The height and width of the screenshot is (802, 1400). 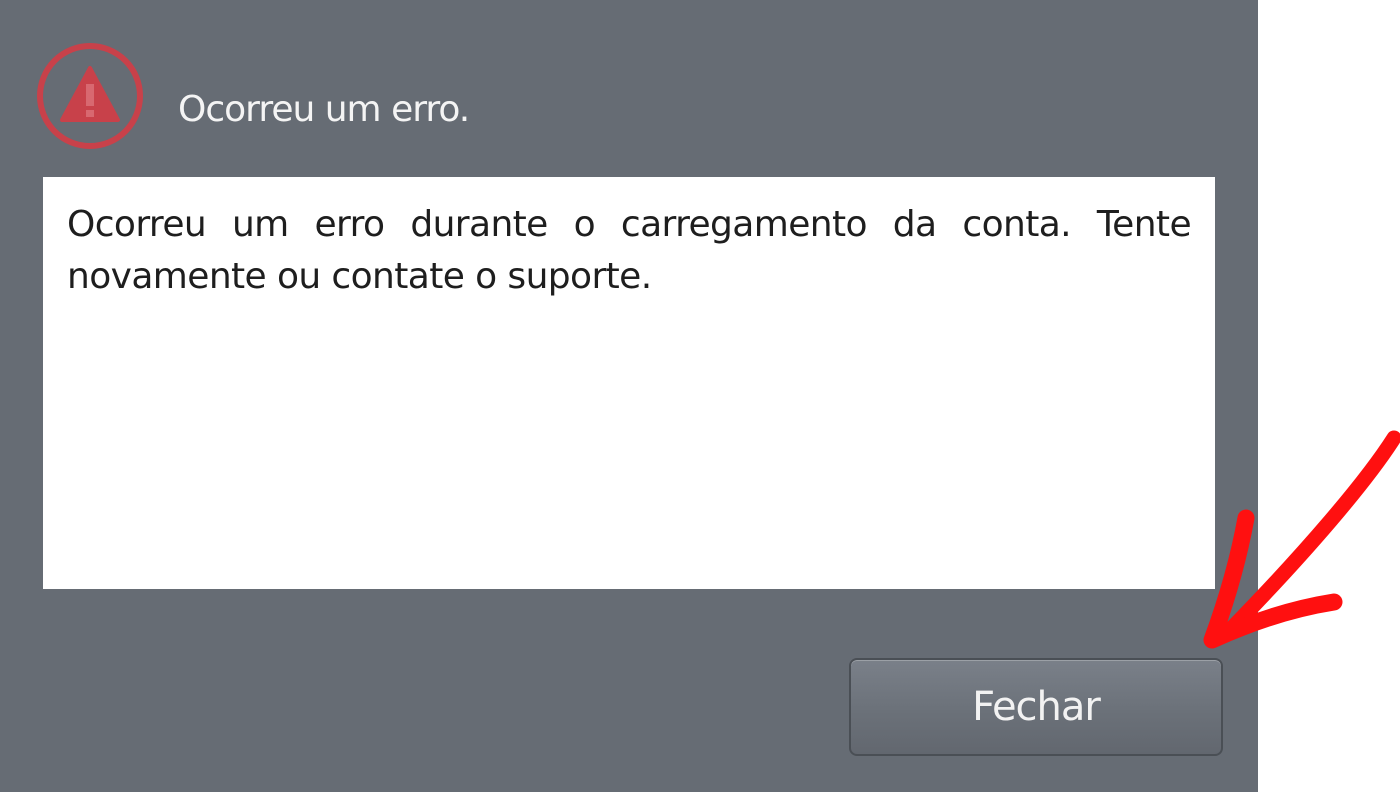 What do you see at coordinates (90, 96) in the screenshot?
I see `warning-icon` at bounding box center [90, 96].